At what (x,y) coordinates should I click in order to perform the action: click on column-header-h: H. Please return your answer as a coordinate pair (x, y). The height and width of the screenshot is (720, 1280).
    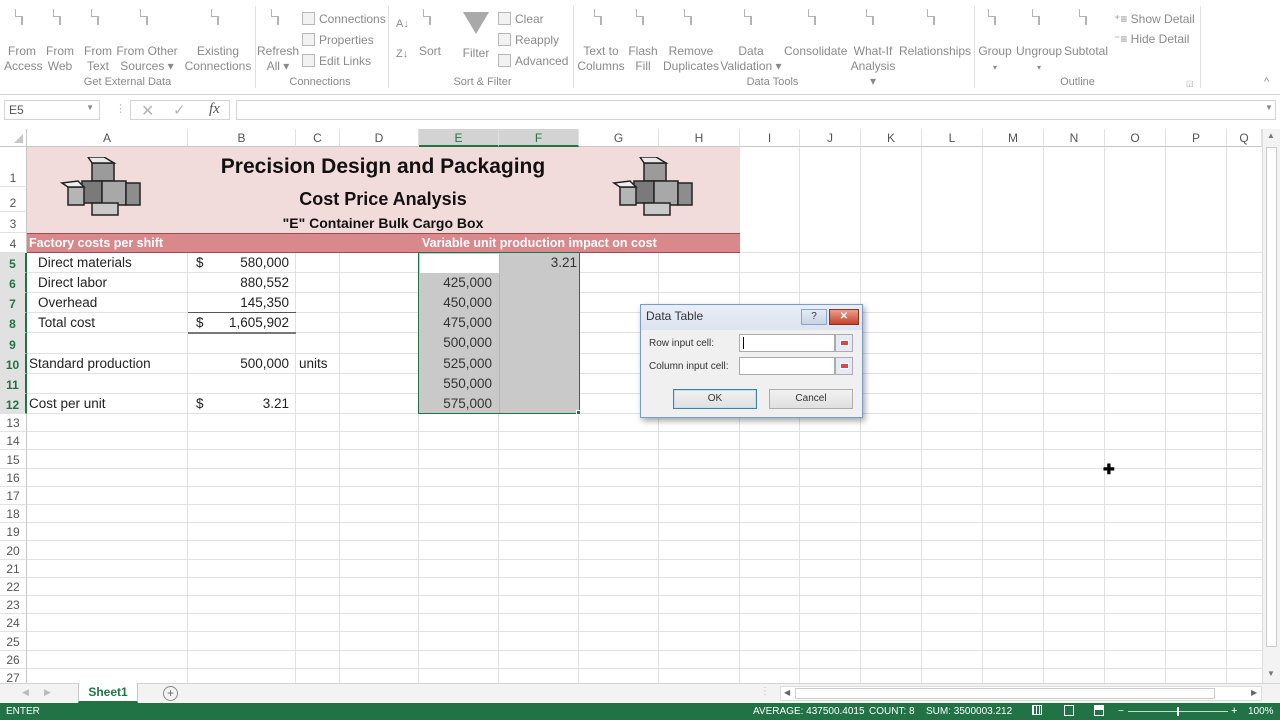
    Looking at the image, I should click on (699, 138).